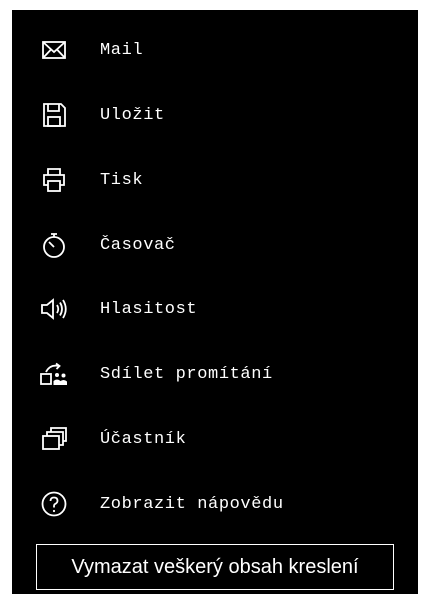  I want to click on menu-item-help: Zobrazit nápovědu, so click(215, 504).